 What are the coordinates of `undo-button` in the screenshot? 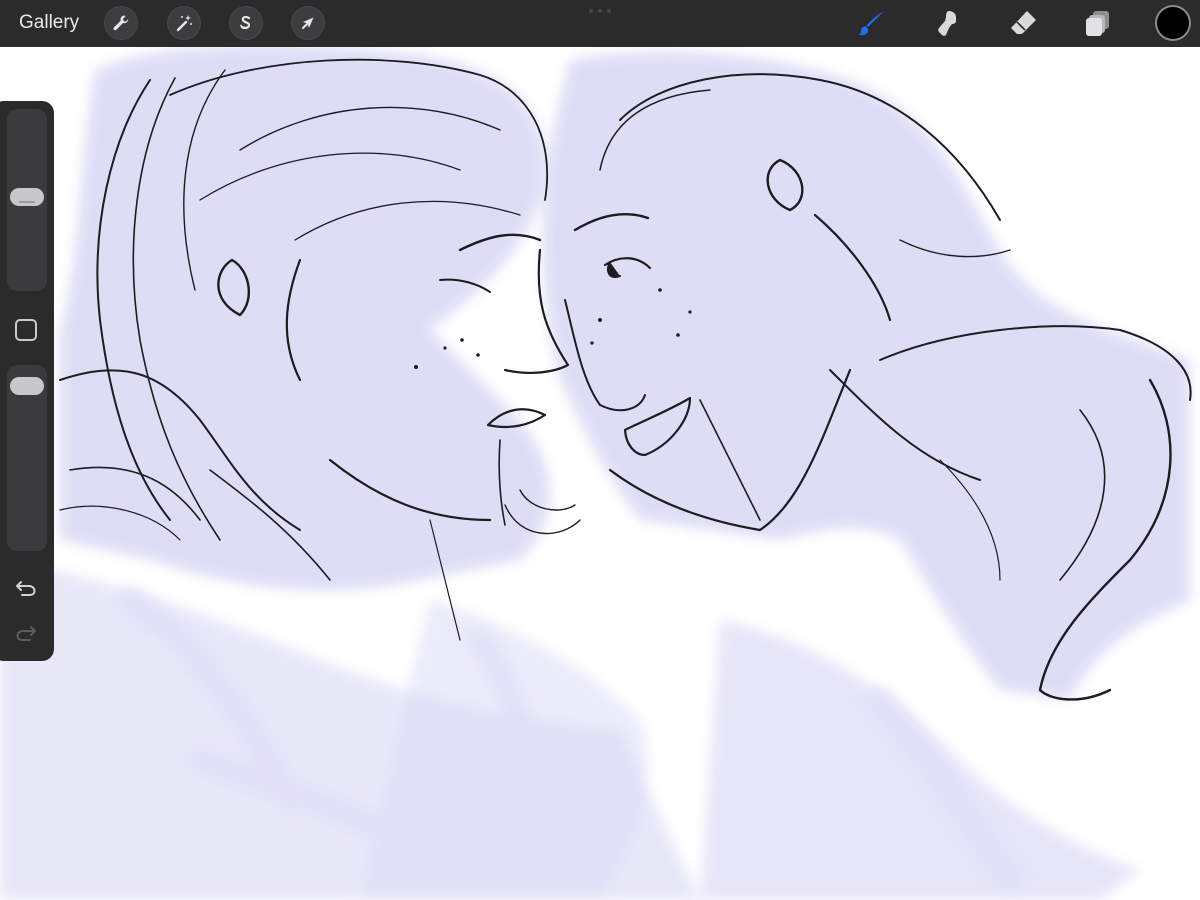 It's located at (26, 588).